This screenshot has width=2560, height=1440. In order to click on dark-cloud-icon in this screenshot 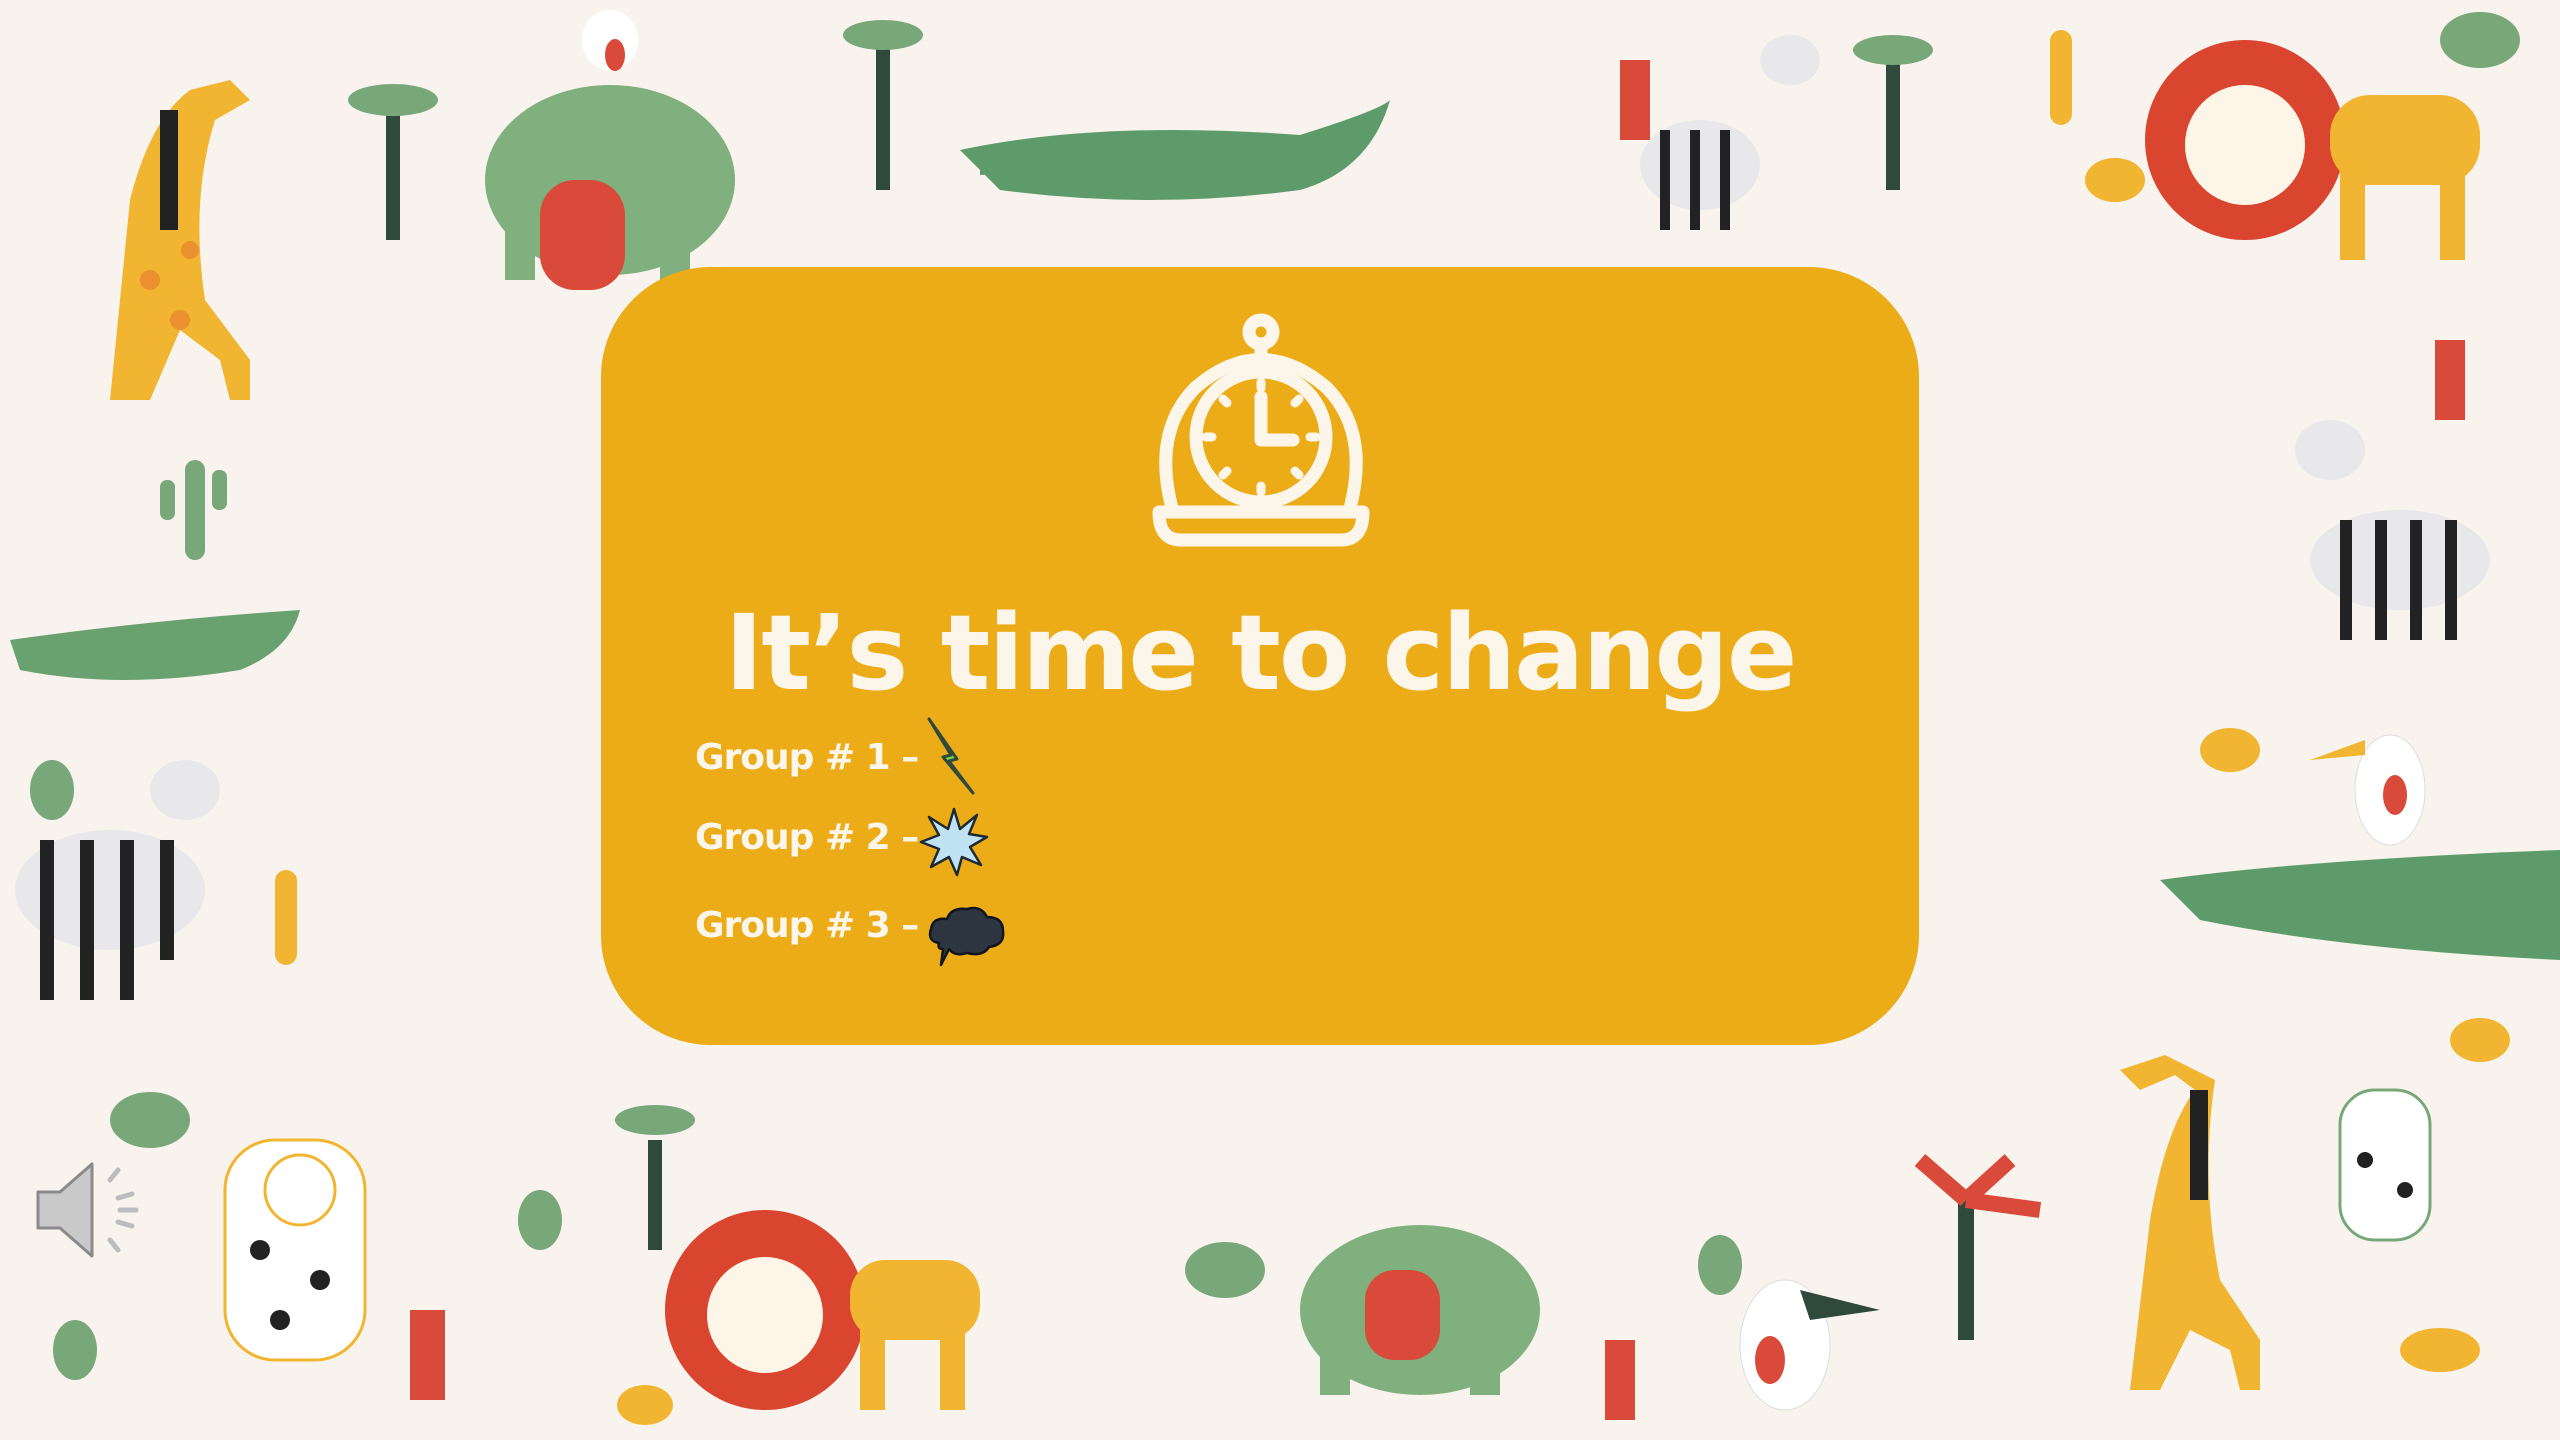, I will do `click(966, 936)`.